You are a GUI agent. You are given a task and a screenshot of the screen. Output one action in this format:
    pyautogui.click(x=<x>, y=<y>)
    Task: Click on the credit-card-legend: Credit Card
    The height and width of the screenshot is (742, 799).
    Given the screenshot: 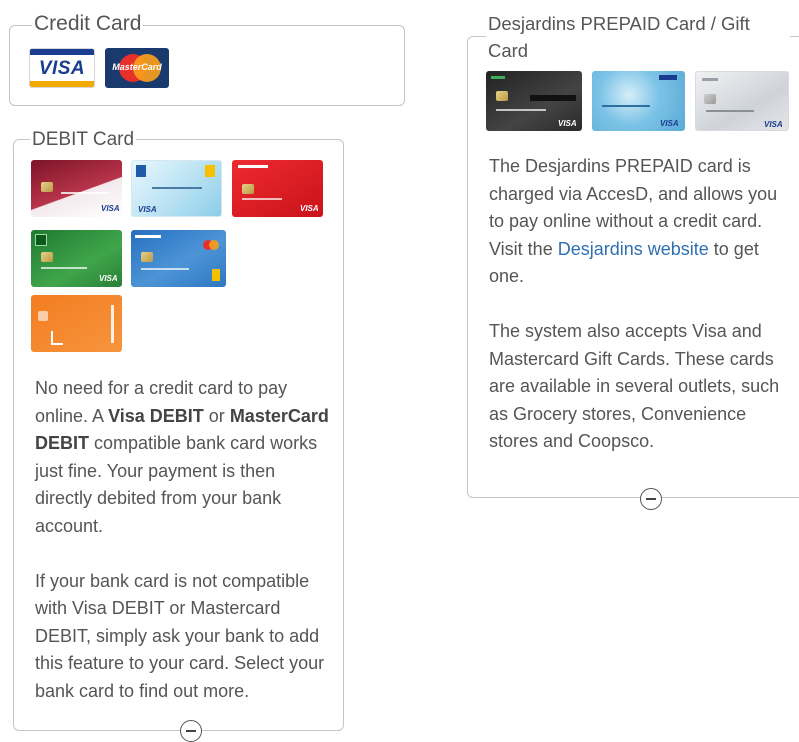 What is the action you would take?
    pyautogui.click(x=88, y=23)
    